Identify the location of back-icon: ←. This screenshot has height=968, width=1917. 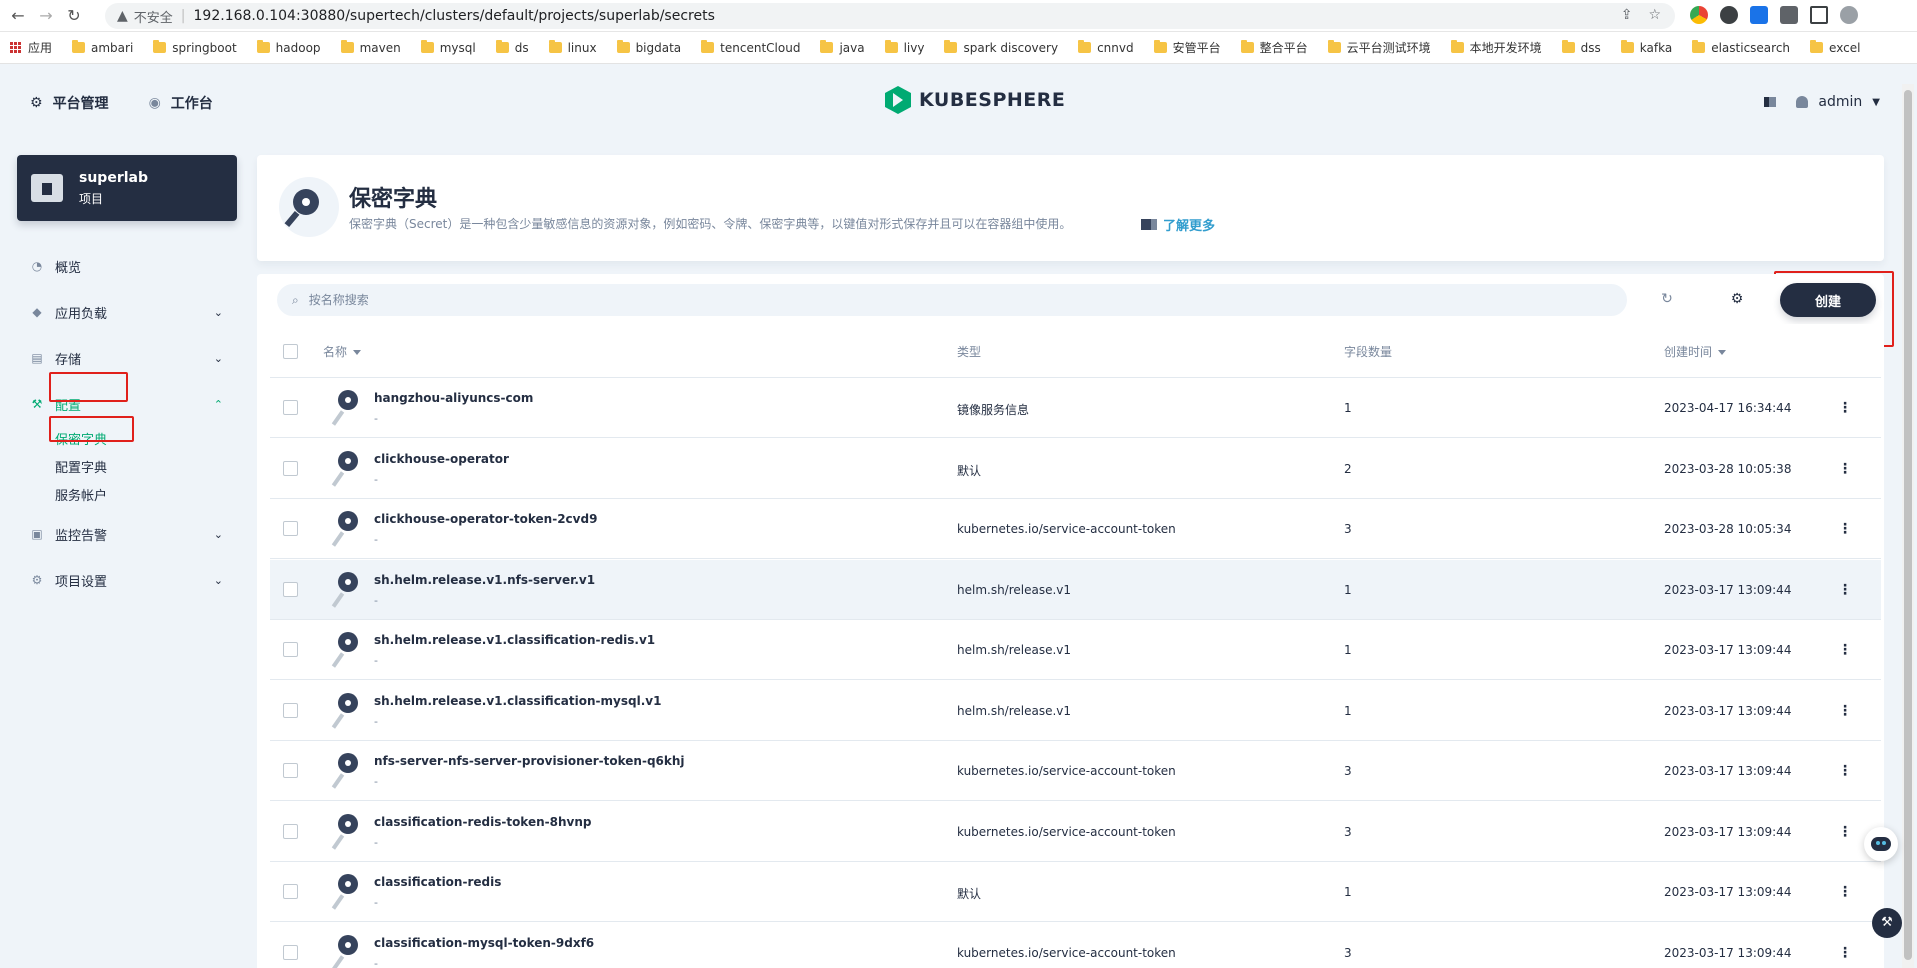
(18, 16).